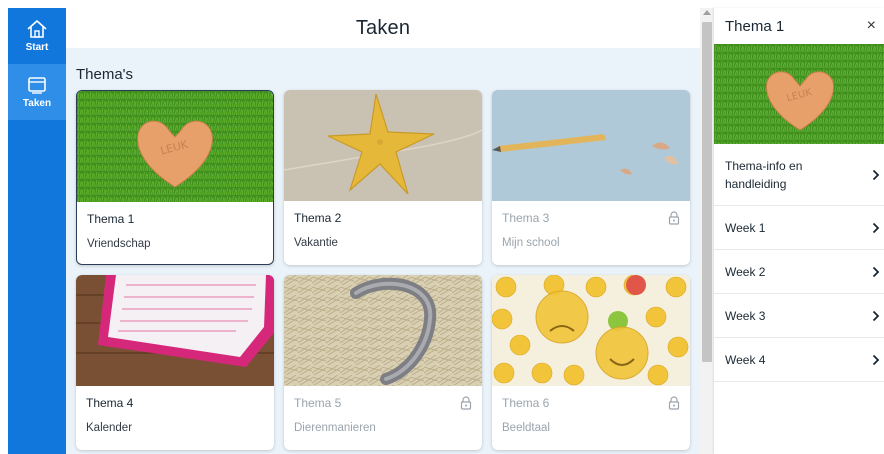 The image size is (884, 454). I want to click on nav-item-start: Start, so click(37, 36).